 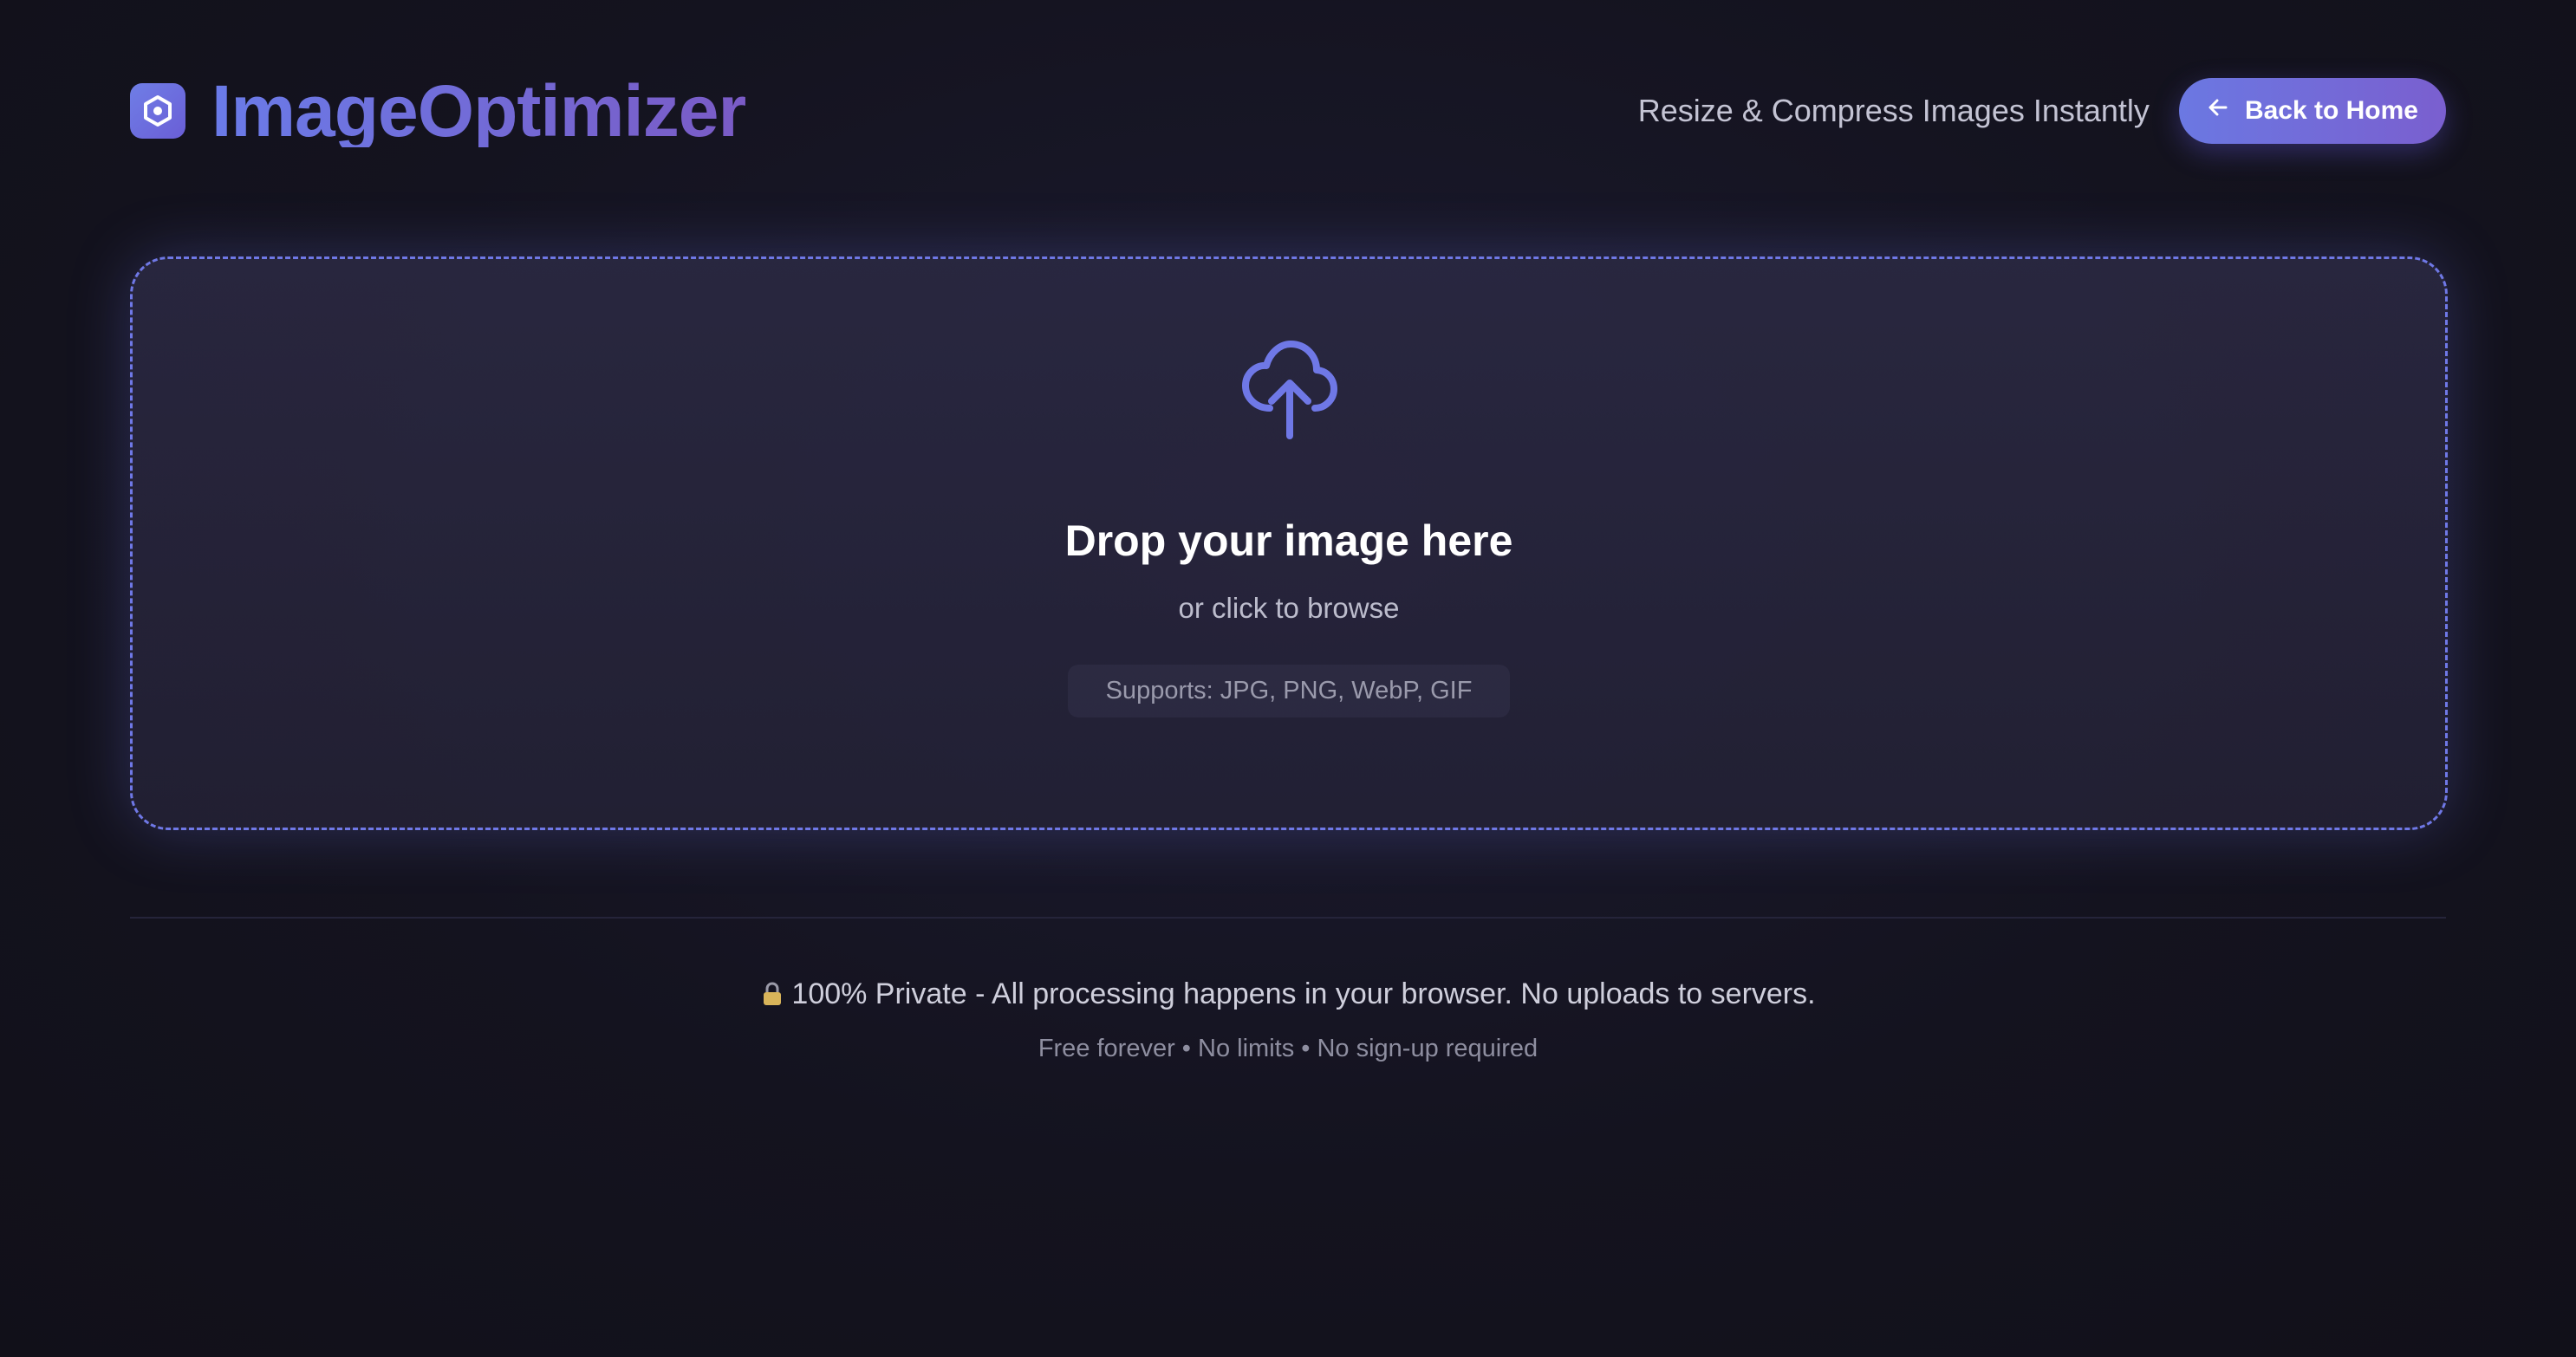 What do you see at coordinates (2331, 110) in the screenshot?
I see `back-to-home-label: Back to Home` at bounding box center [2331, 110].